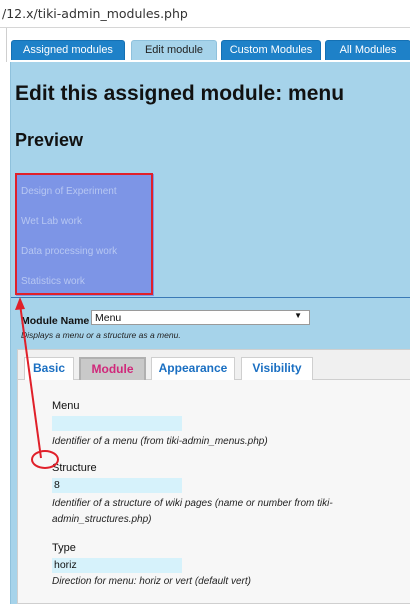  I want to click on structure-field-input: 8, so click(117, 485).